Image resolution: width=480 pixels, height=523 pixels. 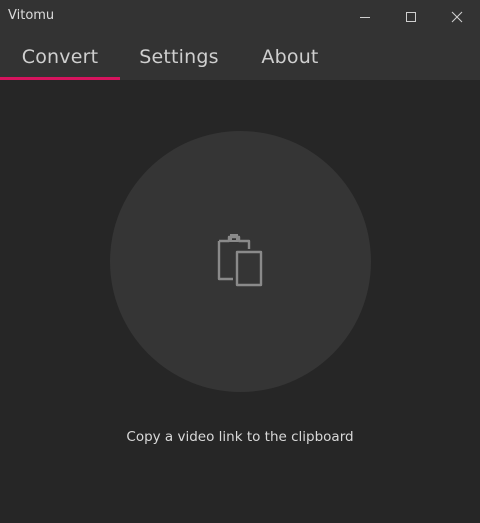 I want to click on maximize-icon, so click(x=411, y=17).